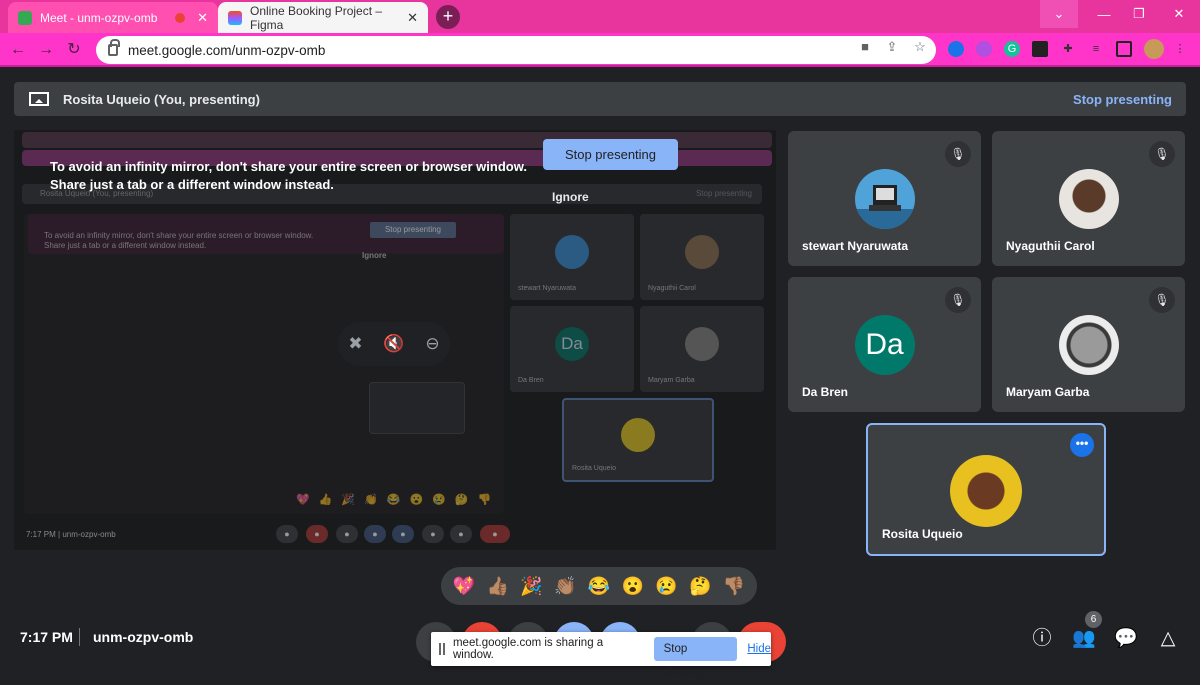 The width and height of the screenshot is (1200, 685). I want to click on reaction-laugh: 😂, so click(599, 586).